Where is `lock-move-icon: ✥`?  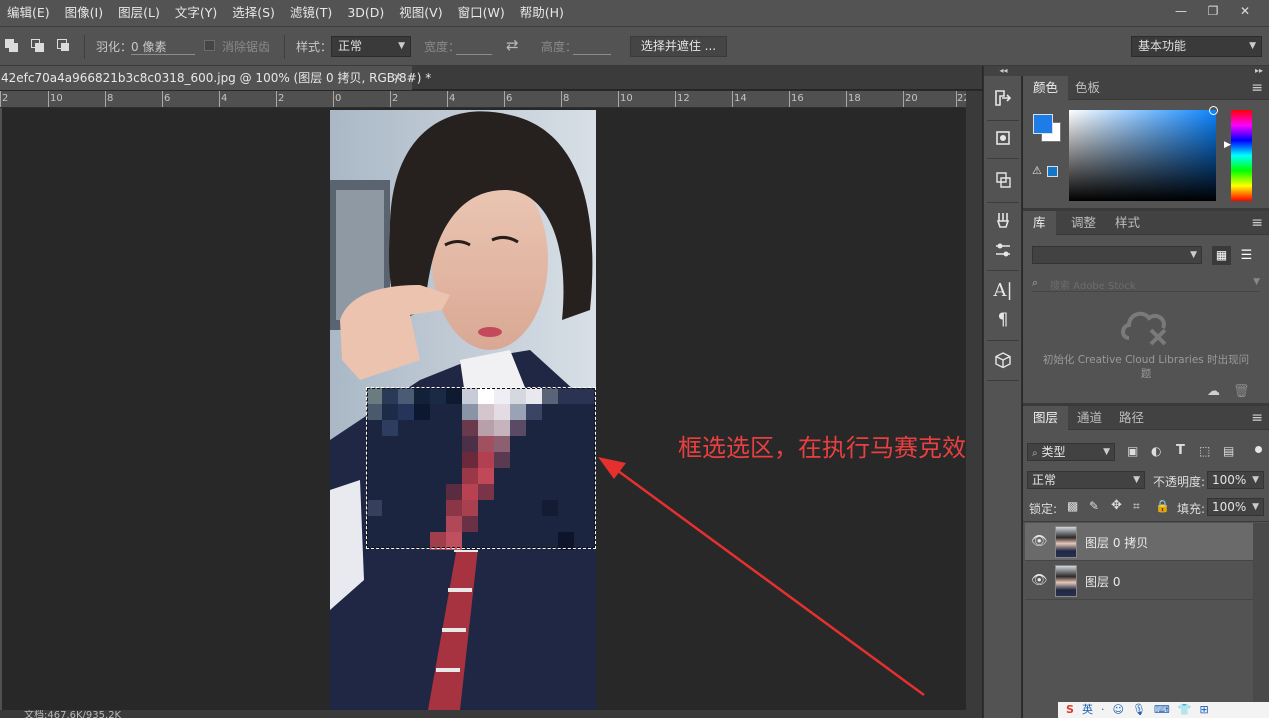 lock-move-icon: ✥ is located at coordinates (1116, 505).